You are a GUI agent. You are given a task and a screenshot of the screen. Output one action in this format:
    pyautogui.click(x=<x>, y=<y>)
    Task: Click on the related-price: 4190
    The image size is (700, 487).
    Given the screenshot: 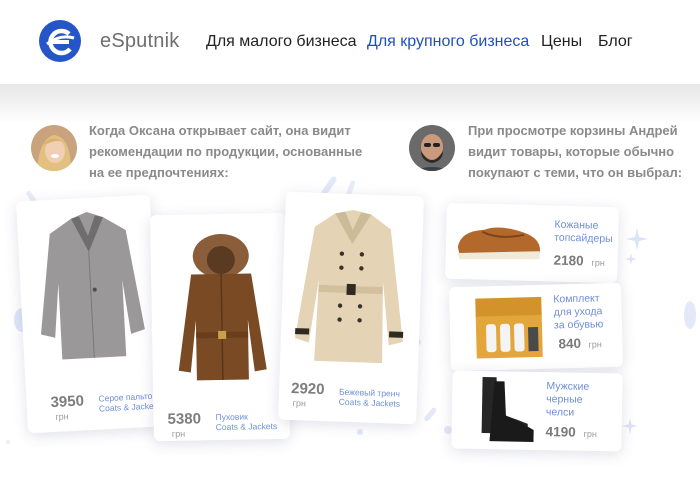 What is the action you would take?
    pyautogui.click(x=560, y=432)
    